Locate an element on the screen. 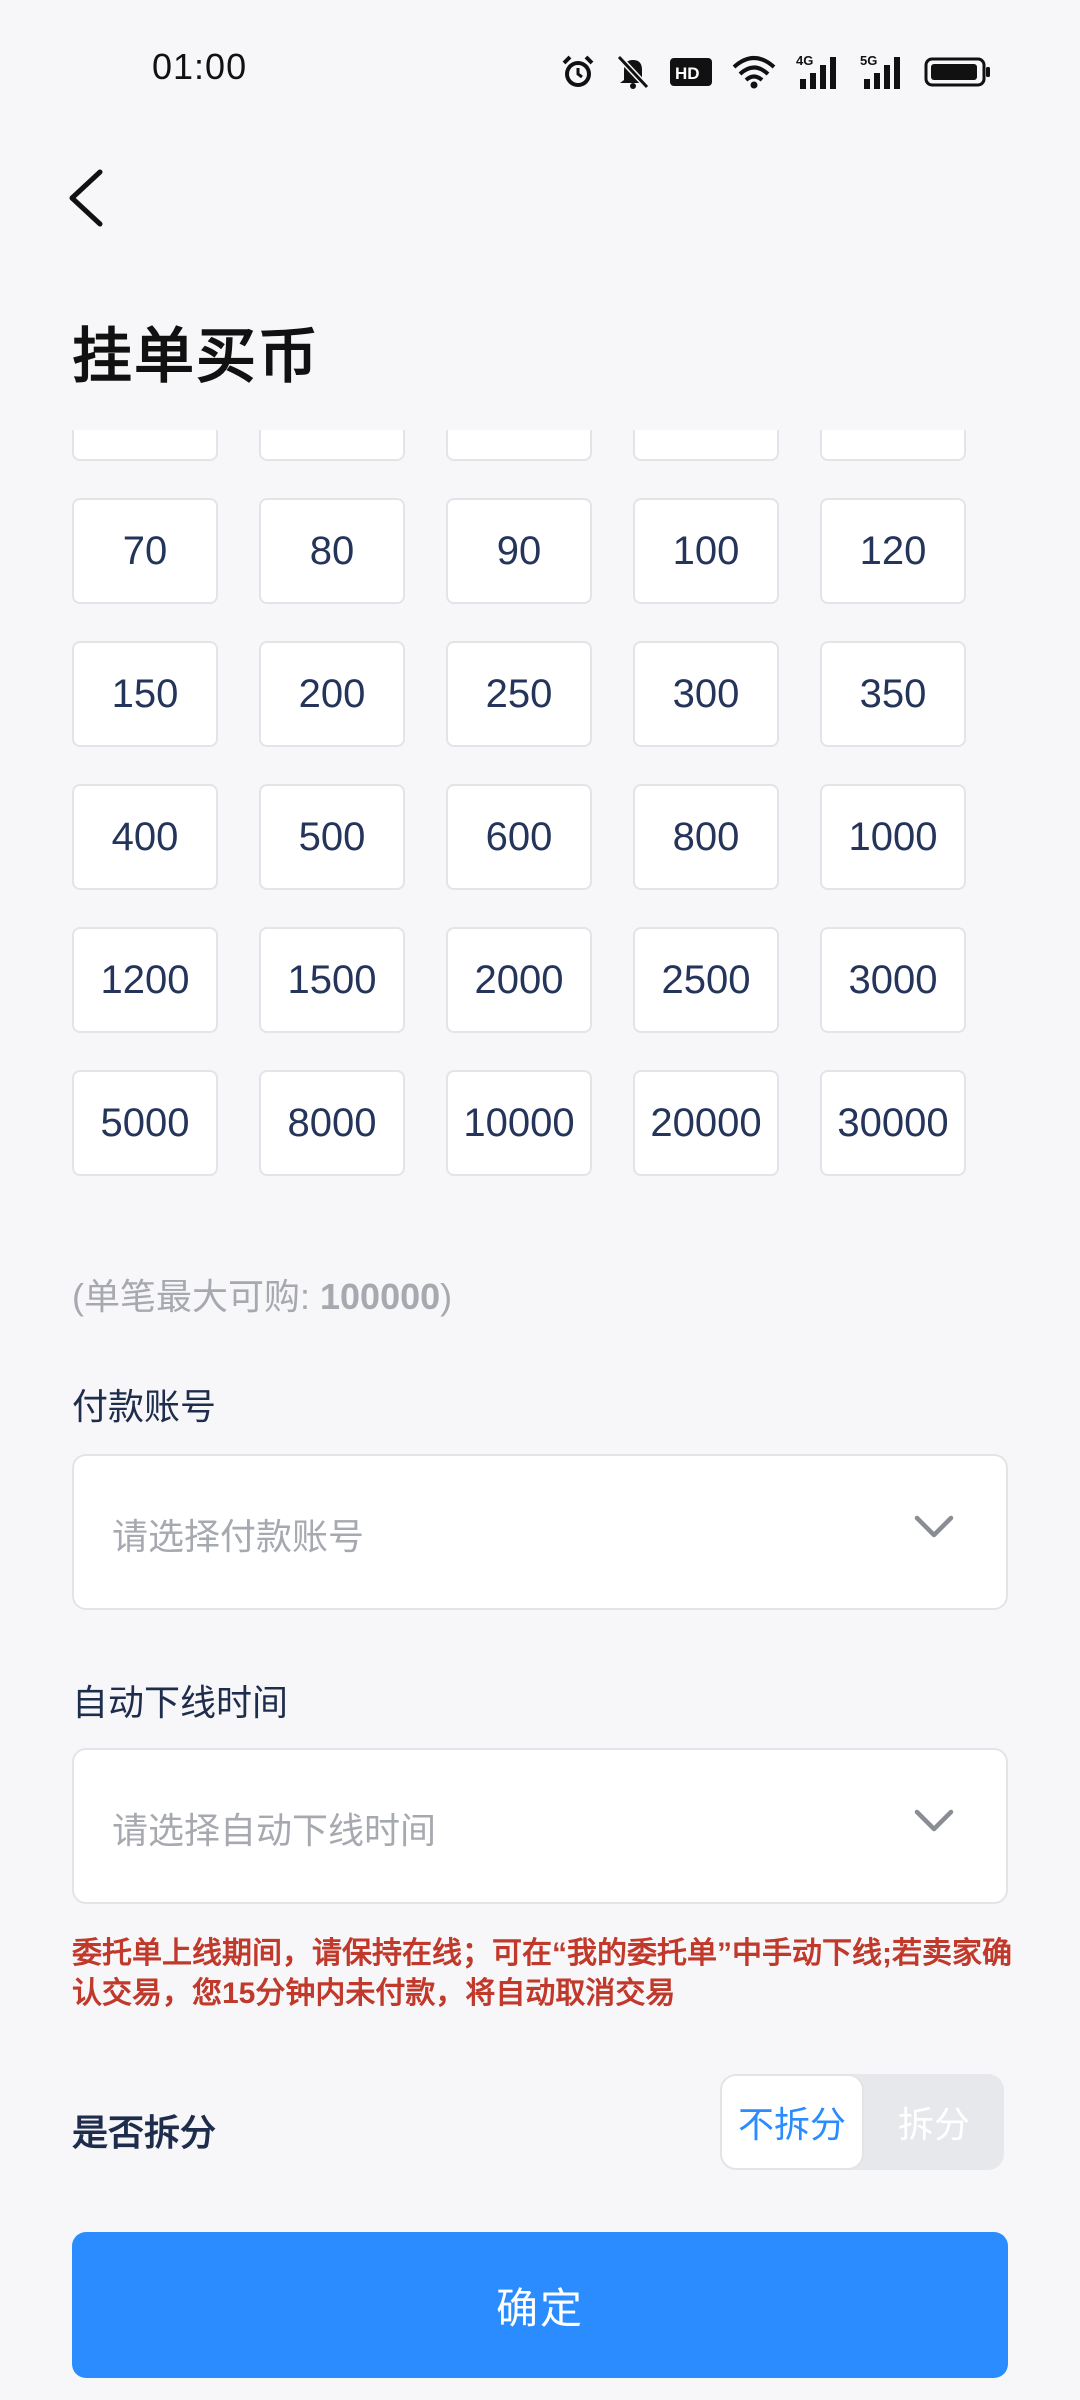 Image resolution: width=1080 pixels, height=2400 pixels. status-icons: HD 4G 5G is located at coordinates (776, 72).